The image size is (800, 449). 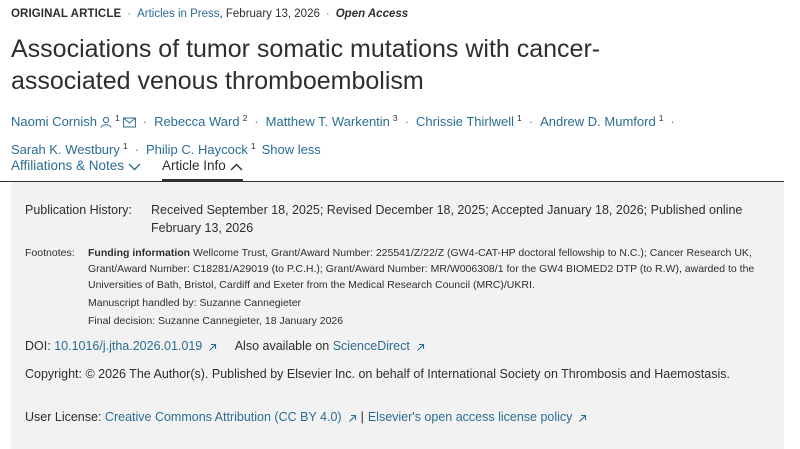 I want to click on author-name: Rebecca Ward, so click(x=197, y=121).